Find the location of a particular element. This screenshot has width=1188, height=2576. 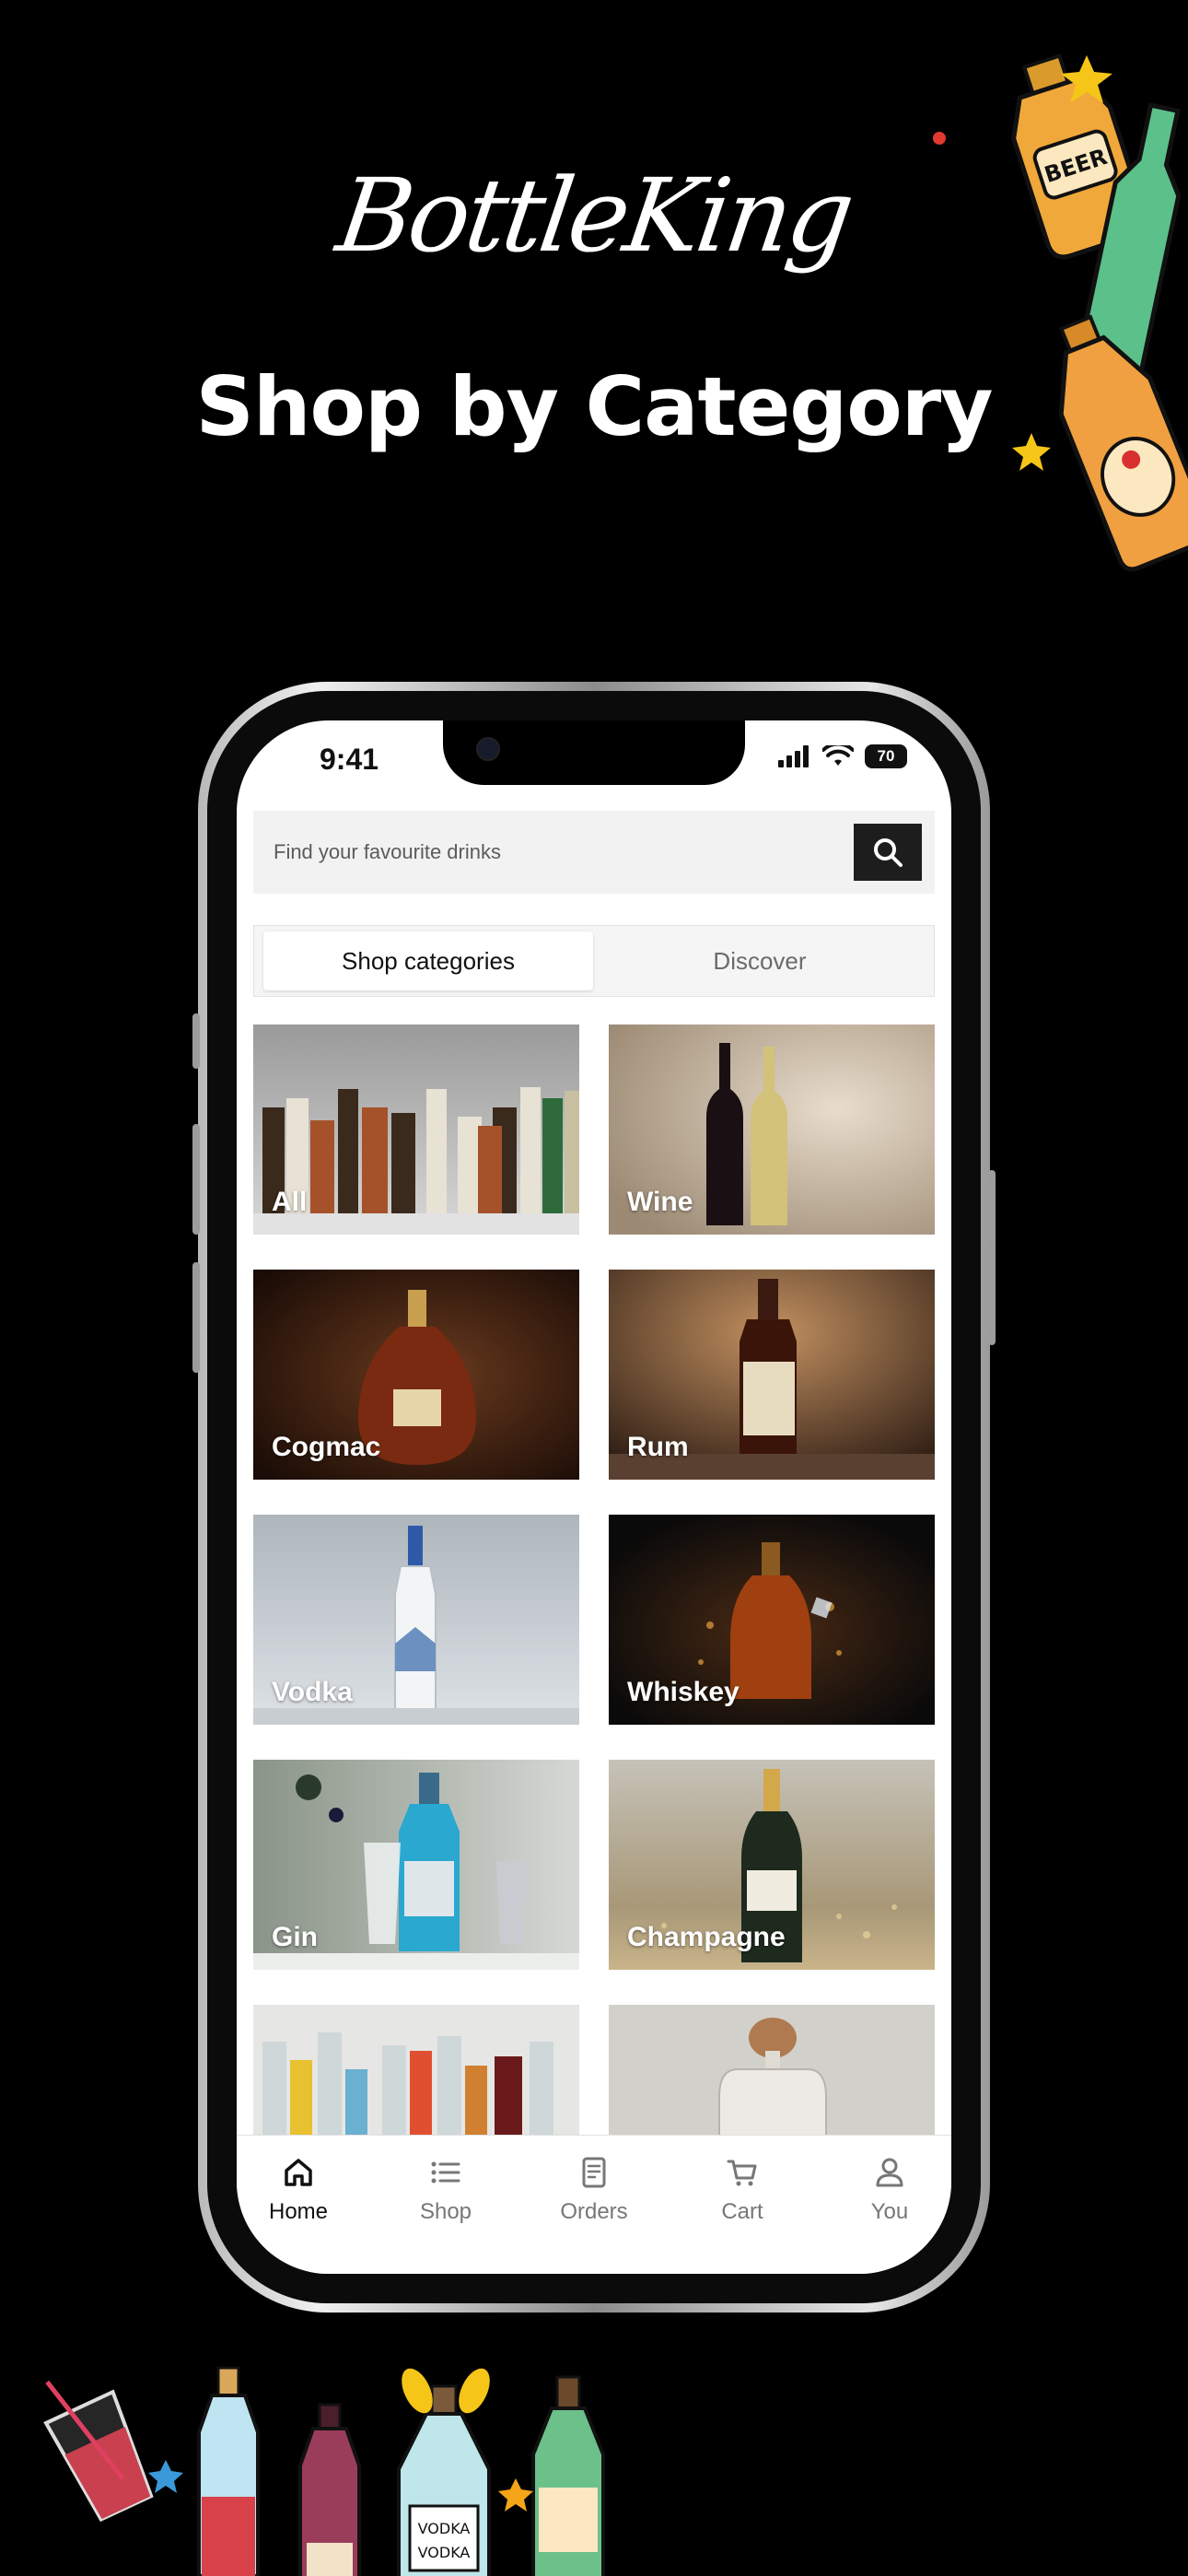

category-card-cognac: Cogmac is located at coordinates (416, 1375).